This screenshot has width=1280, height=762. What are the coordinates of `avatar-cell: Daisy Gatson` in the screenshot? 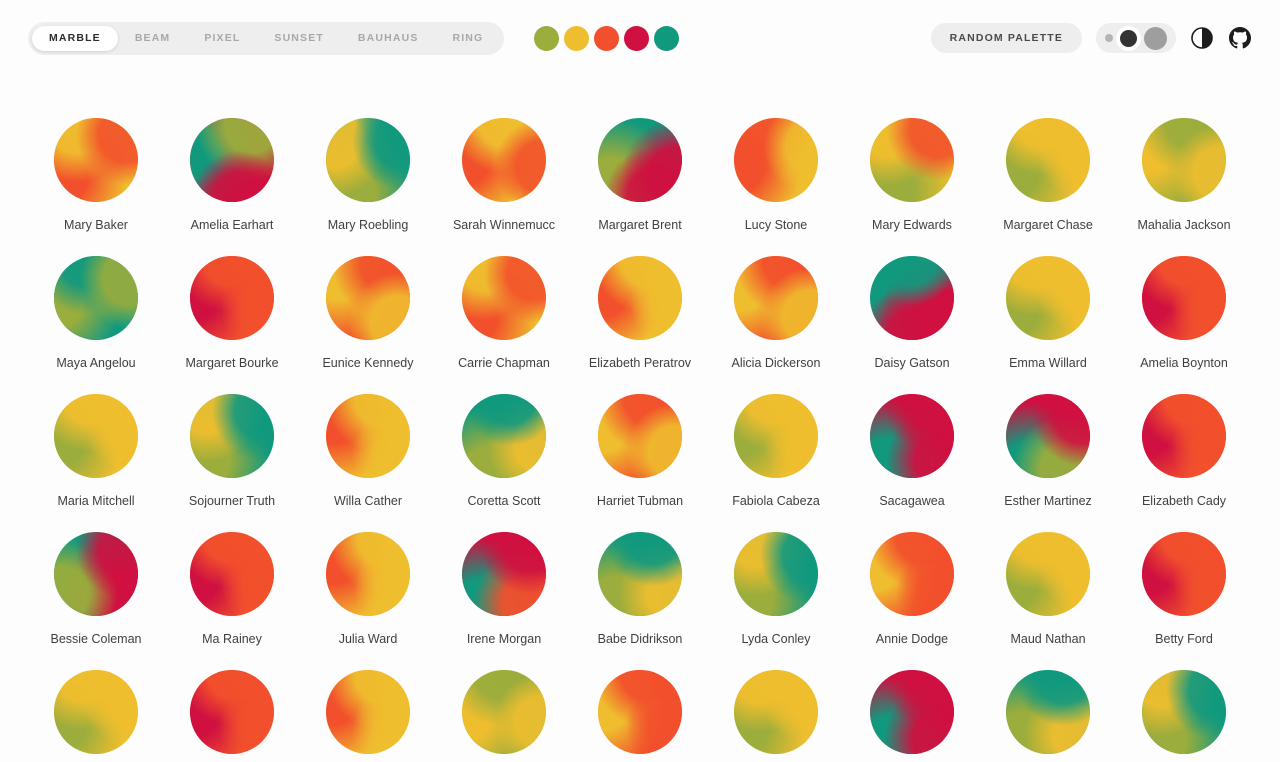 It's located at (912, 313).